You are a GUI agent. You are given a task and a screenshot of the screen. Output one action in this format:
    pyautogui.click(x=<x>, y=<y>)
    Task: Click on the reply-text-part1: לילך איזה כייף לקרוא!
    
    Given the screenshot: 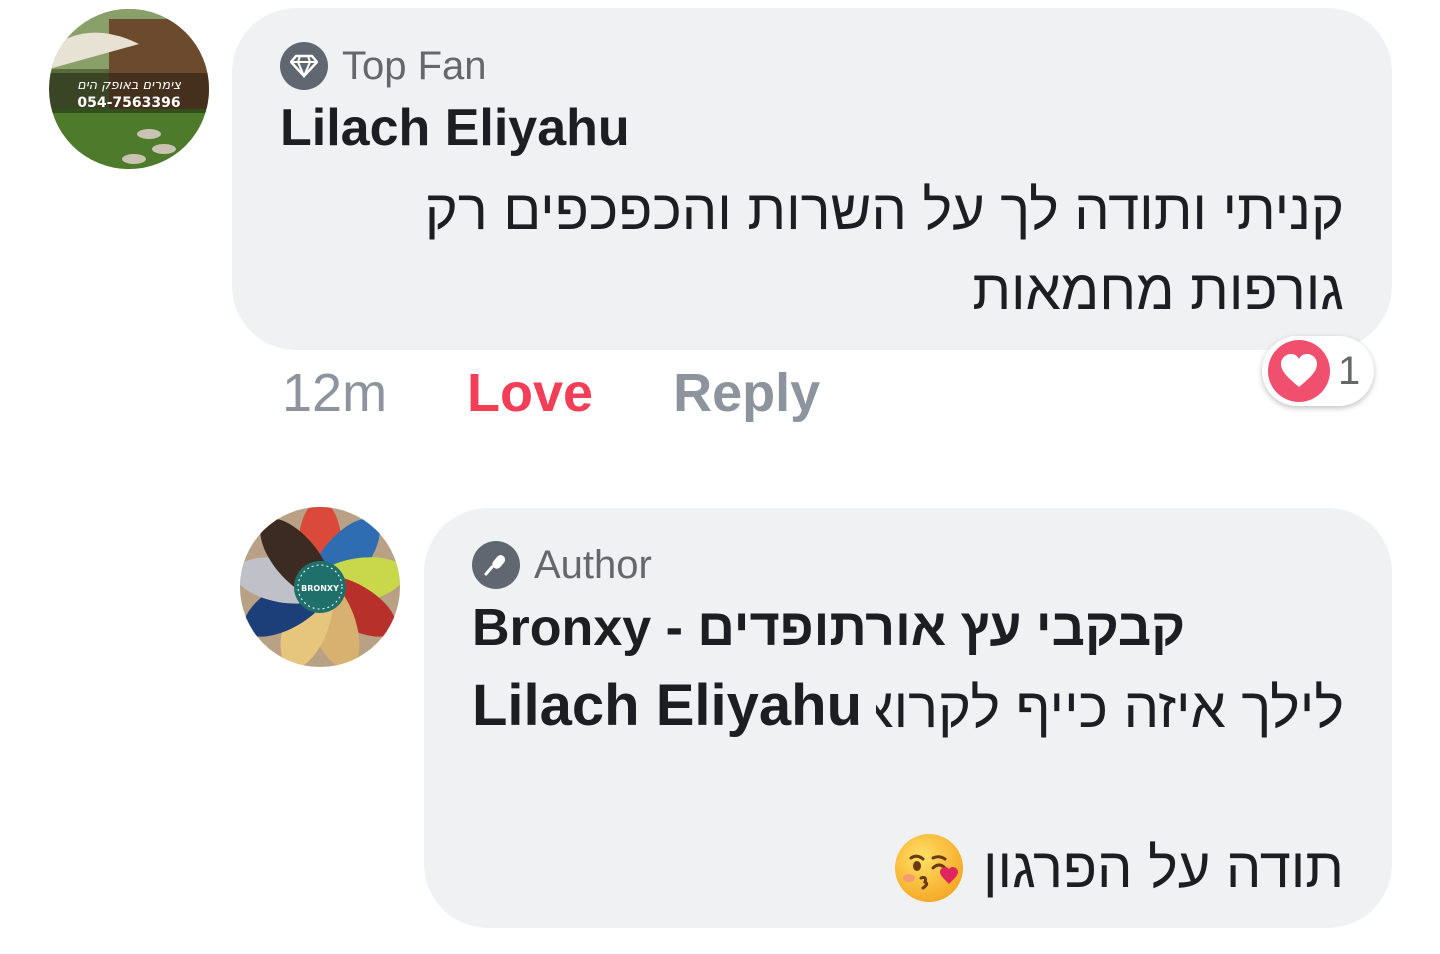 What is the action you would take?
    pyautogui.click(x=1093, y=707)
    